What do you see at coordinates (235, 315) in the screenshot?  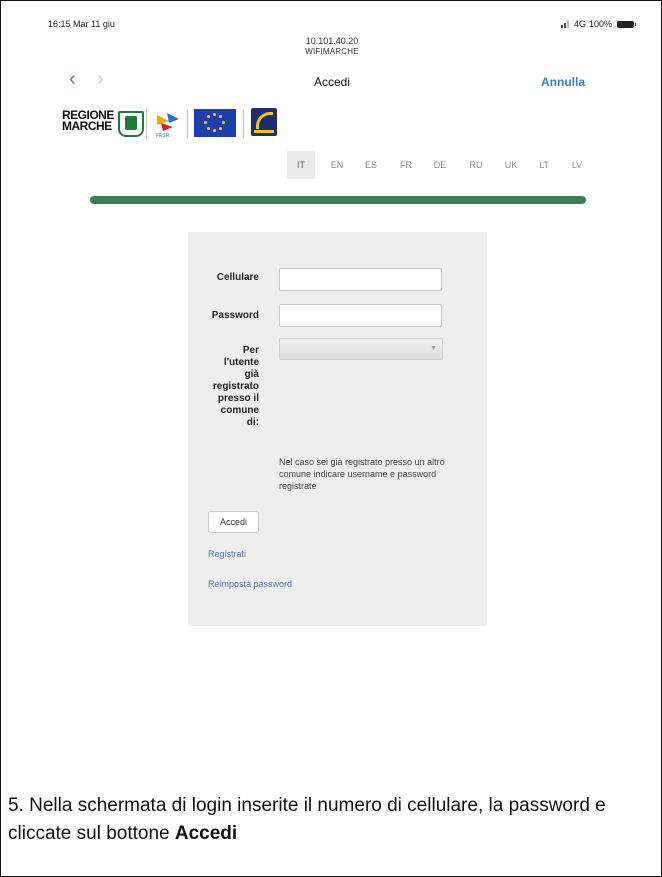 I see `password-label: Password` at bounding box center [235, 315].